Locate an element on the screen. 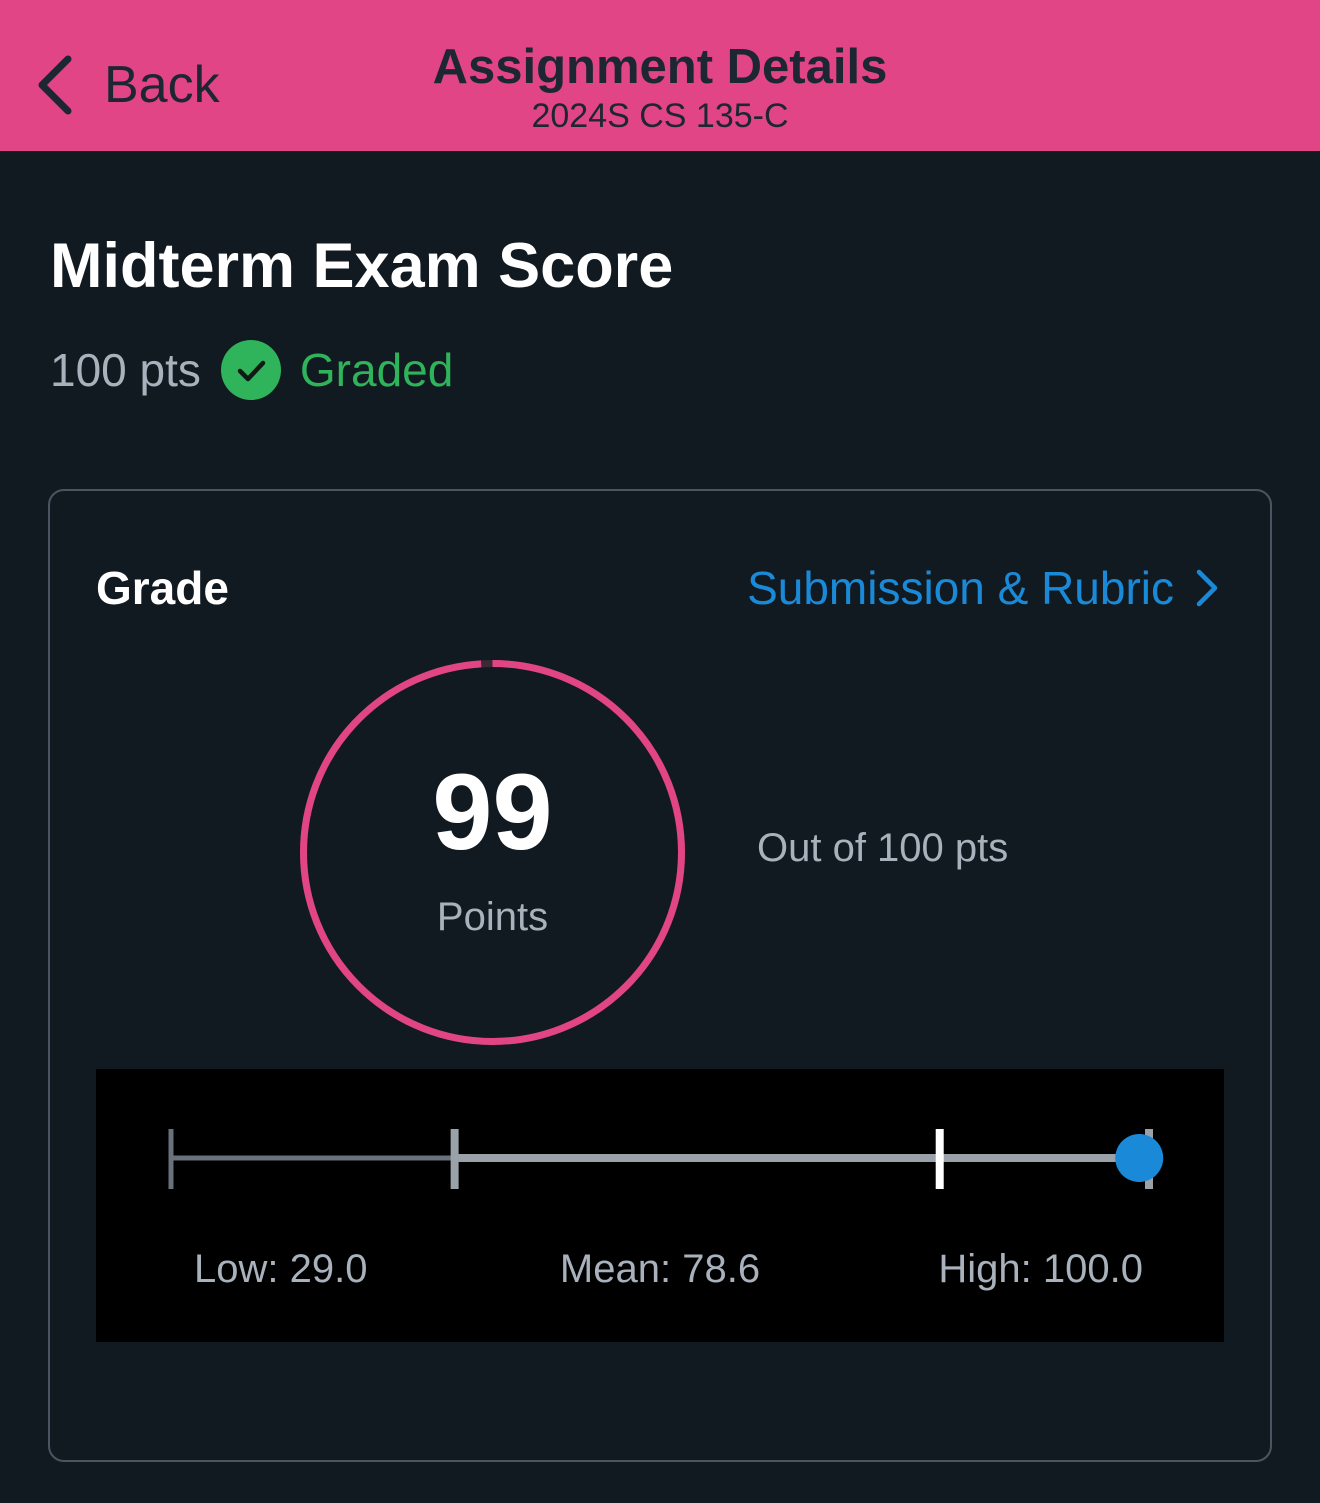 This screenshot has height=1503, width=1320. app-header: Back Assignment Details 2024S CS 135-C is located at coordinates (660, 75).